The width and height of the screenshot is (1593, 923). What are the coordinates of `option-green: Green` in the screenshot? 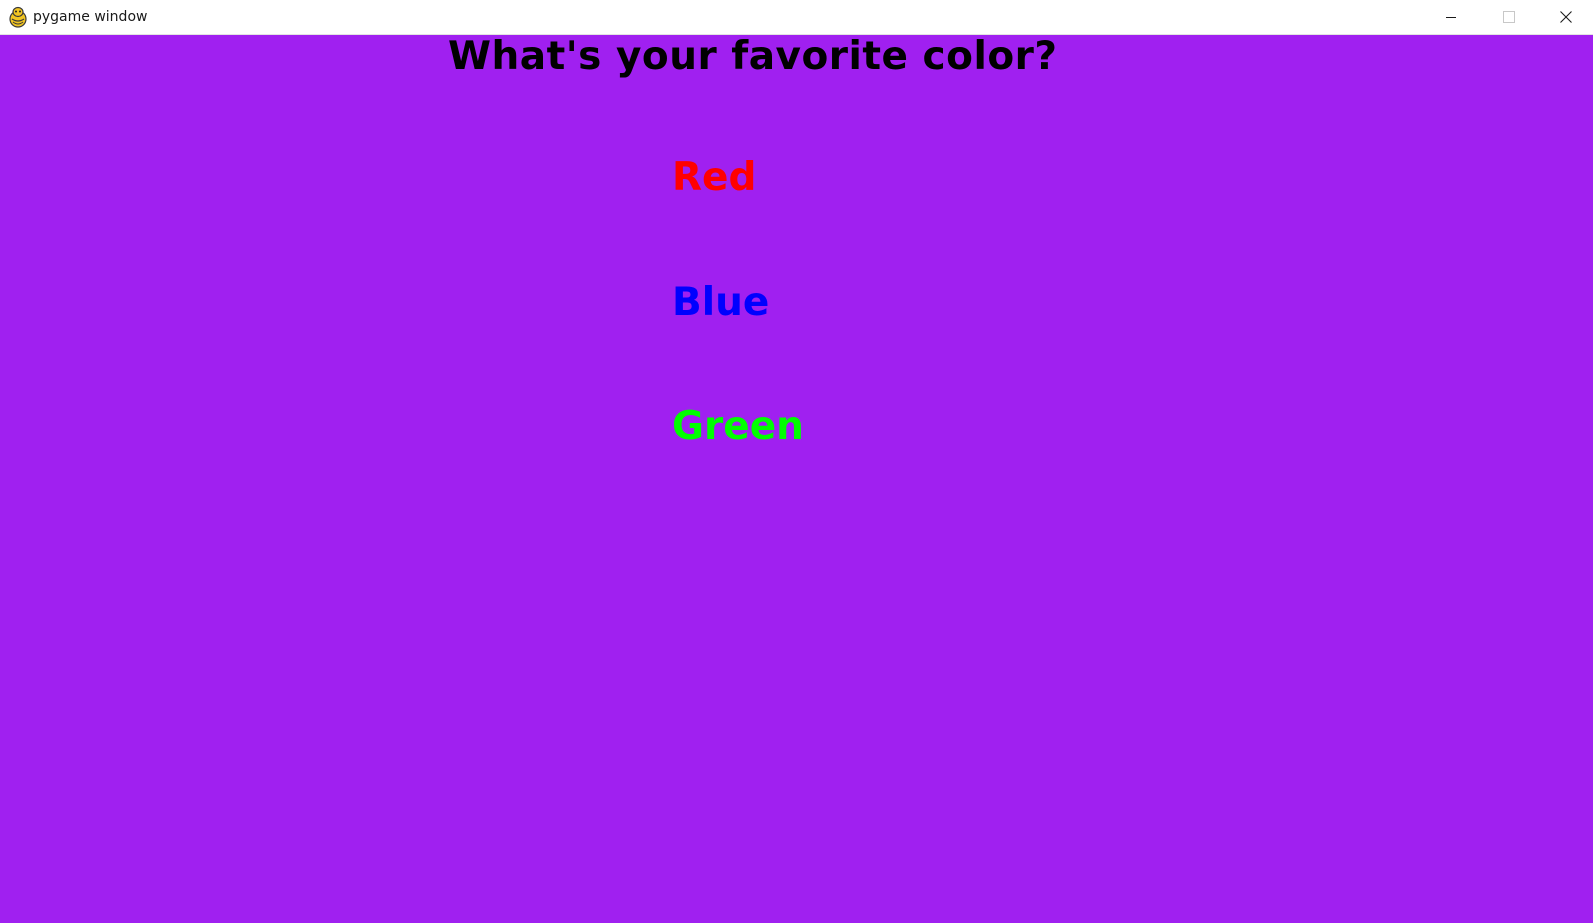 It's located at (738, 427).